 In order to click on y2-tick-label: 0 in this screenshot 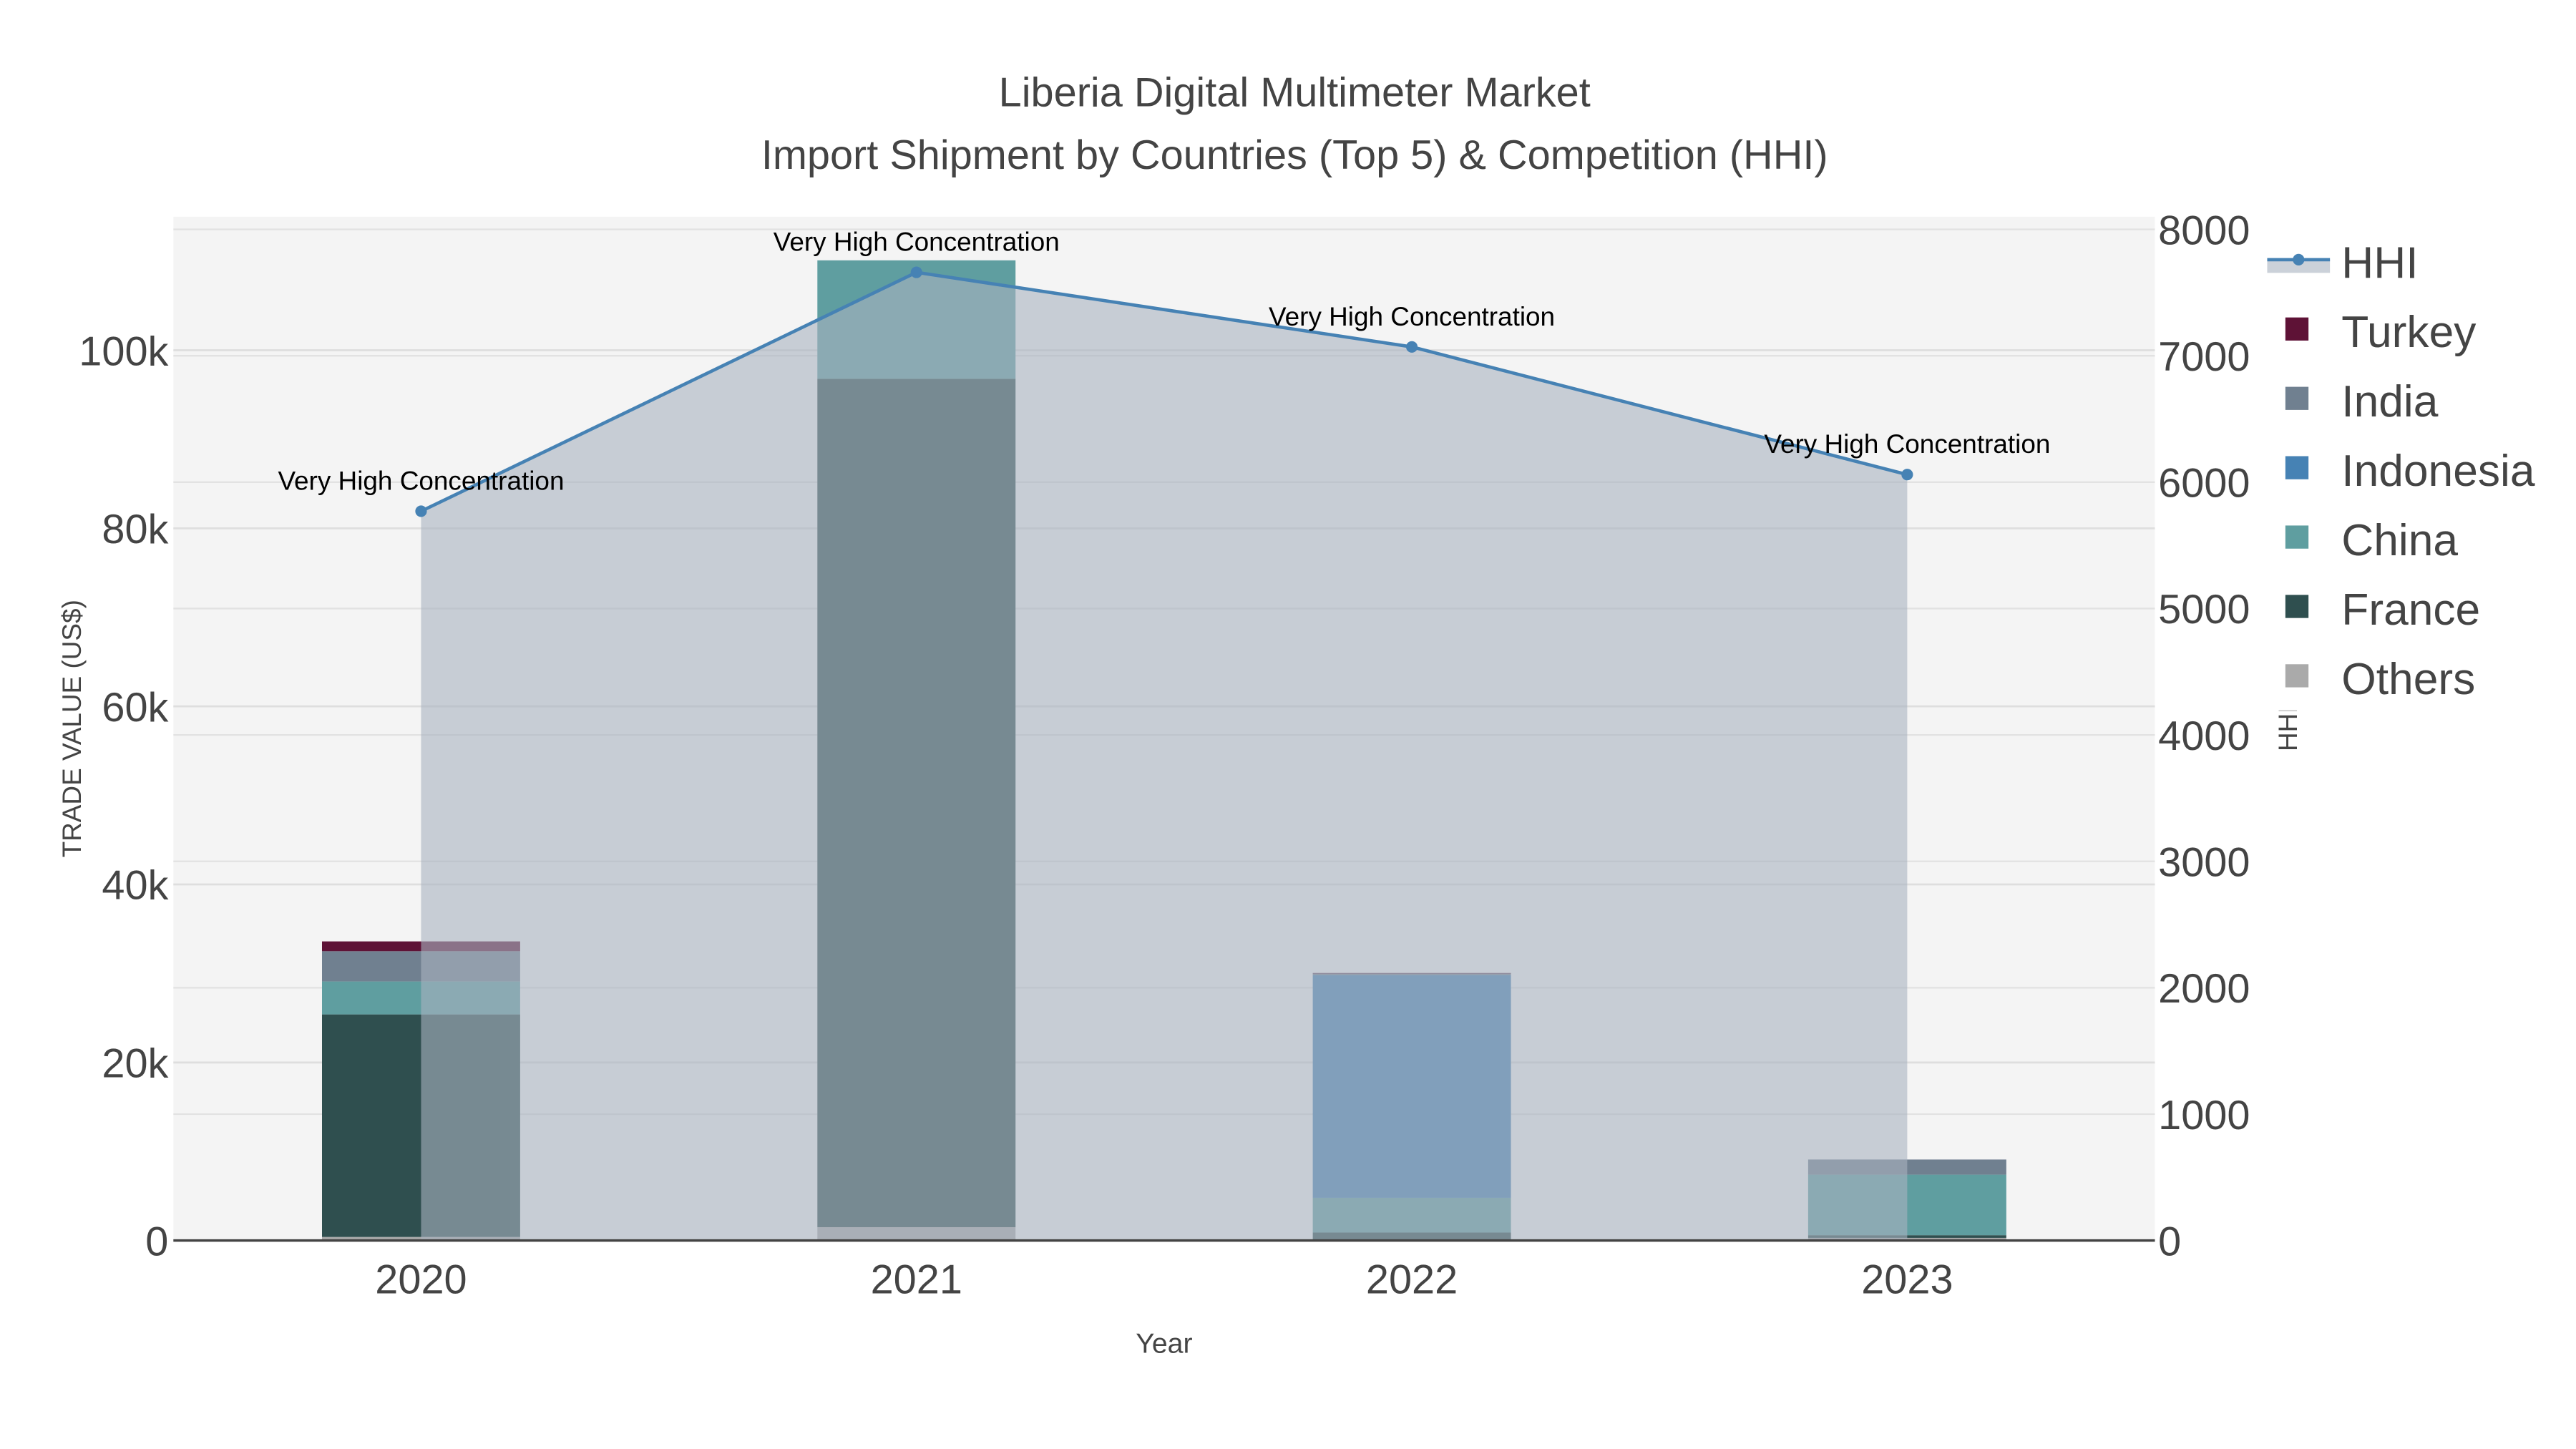, I will do `click(2169, 1241)`.